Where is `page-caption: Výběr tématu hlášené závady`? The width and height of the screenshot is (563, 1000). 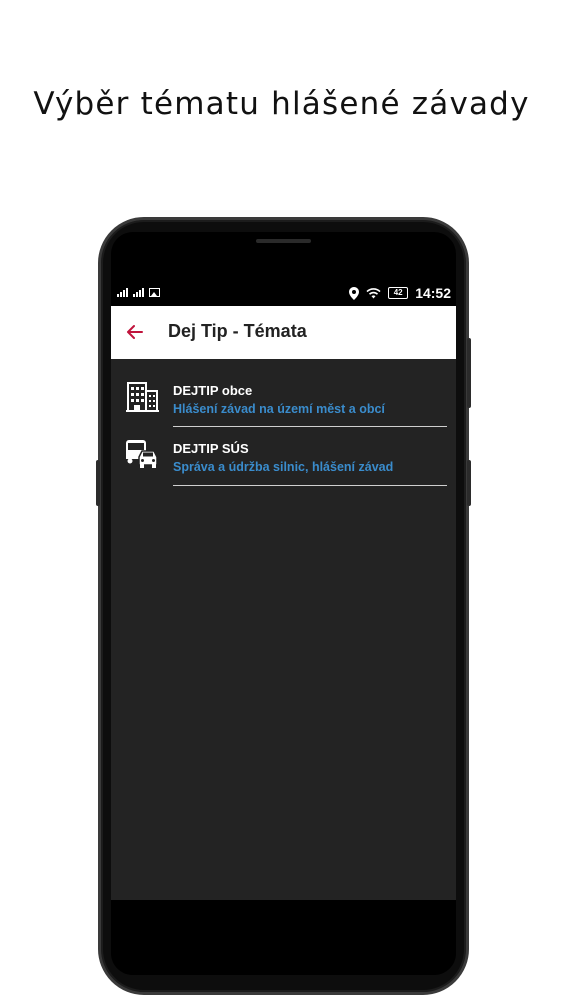 page-caption: Výběr tématu hlášené závady is located at coordinates (281, 104).